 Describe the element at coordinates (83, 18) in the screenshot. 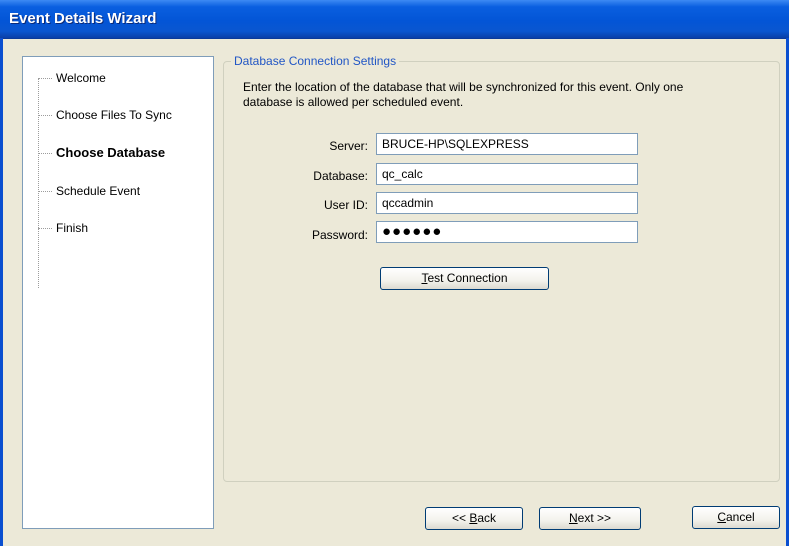

I see `window-title: Event Details Wizard` at that location.